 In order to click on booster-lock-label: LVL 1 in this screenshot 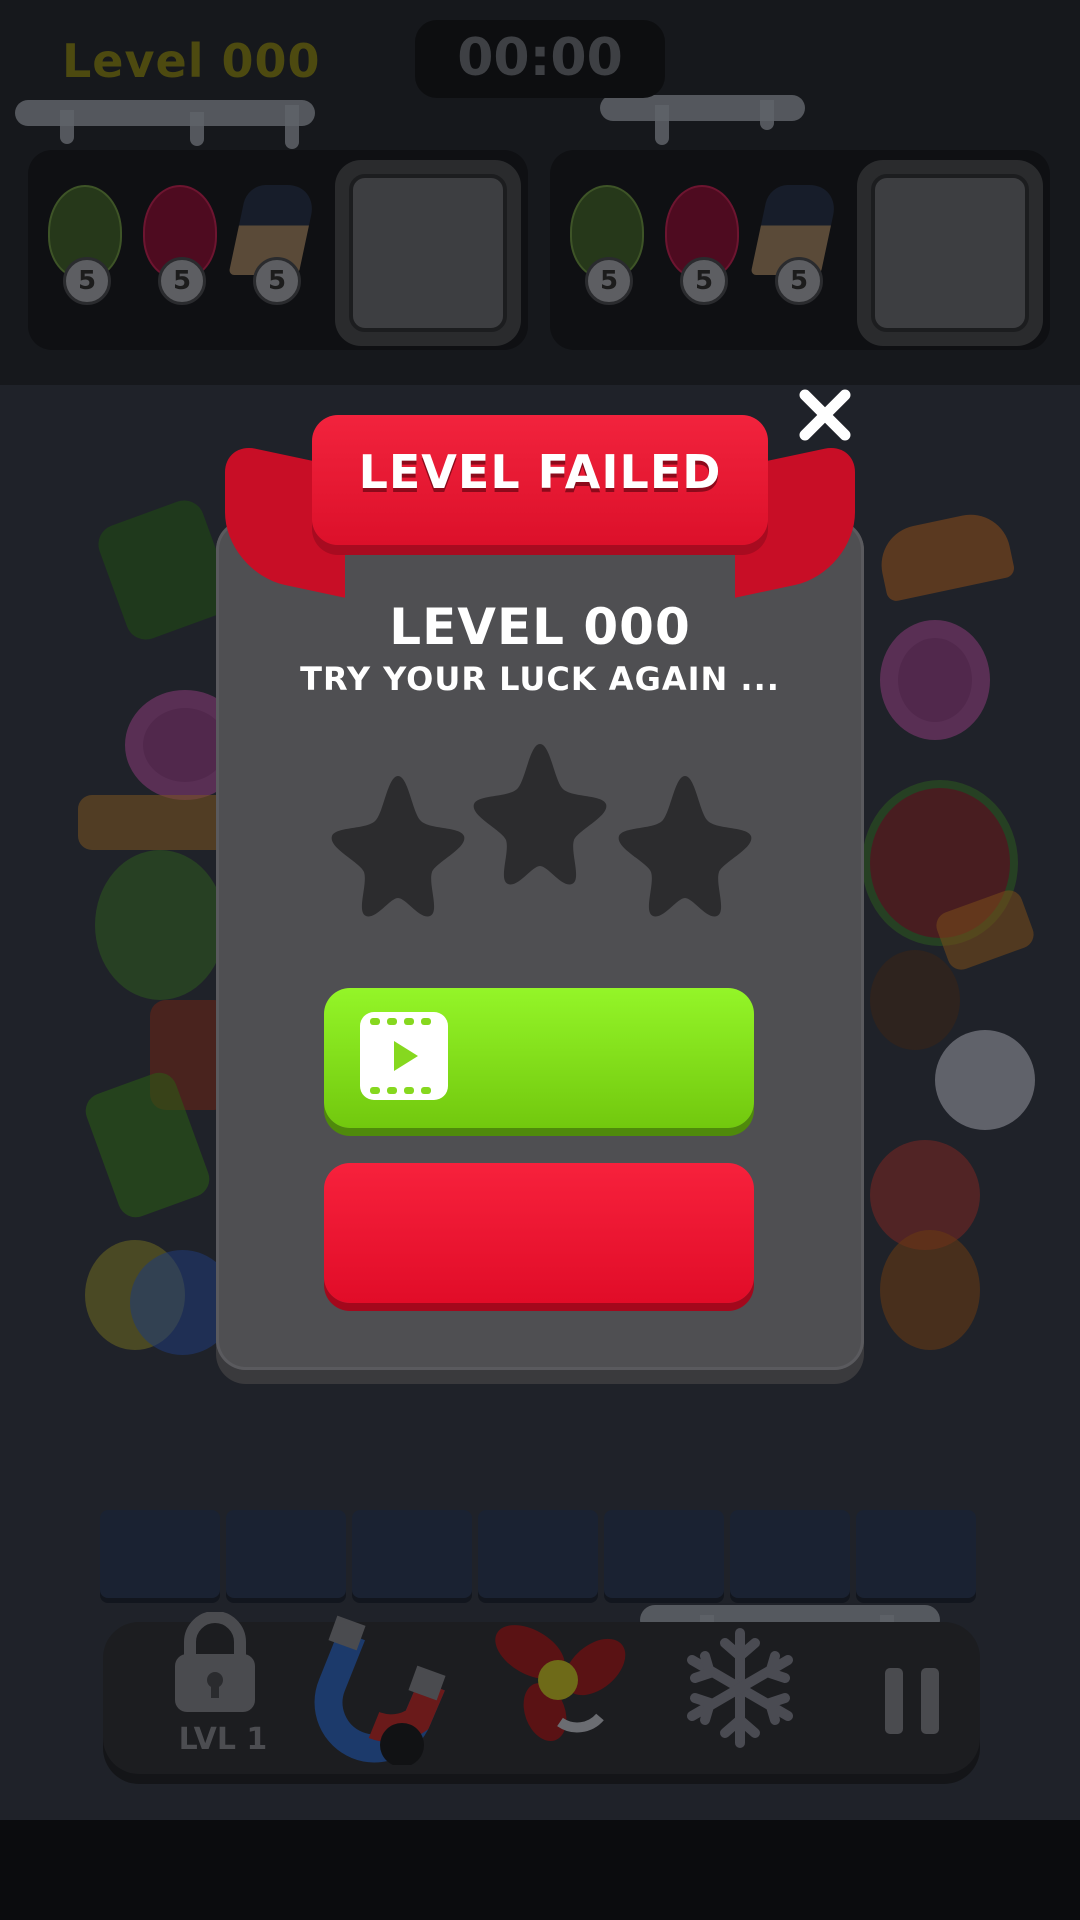, I will do `click(223, 1739)`.